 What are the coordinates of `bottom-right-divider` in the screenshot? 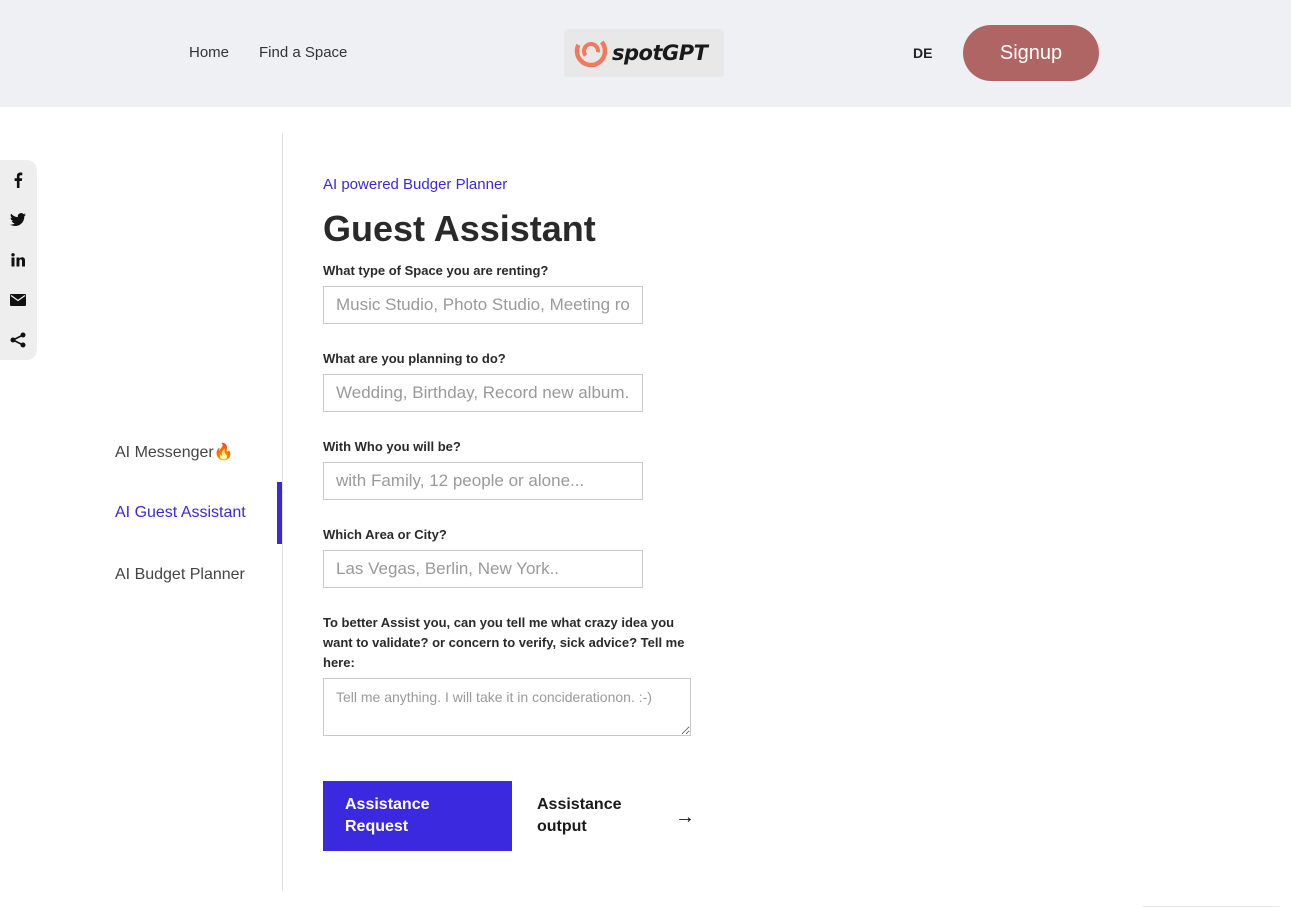 It's located at (1211, 906).